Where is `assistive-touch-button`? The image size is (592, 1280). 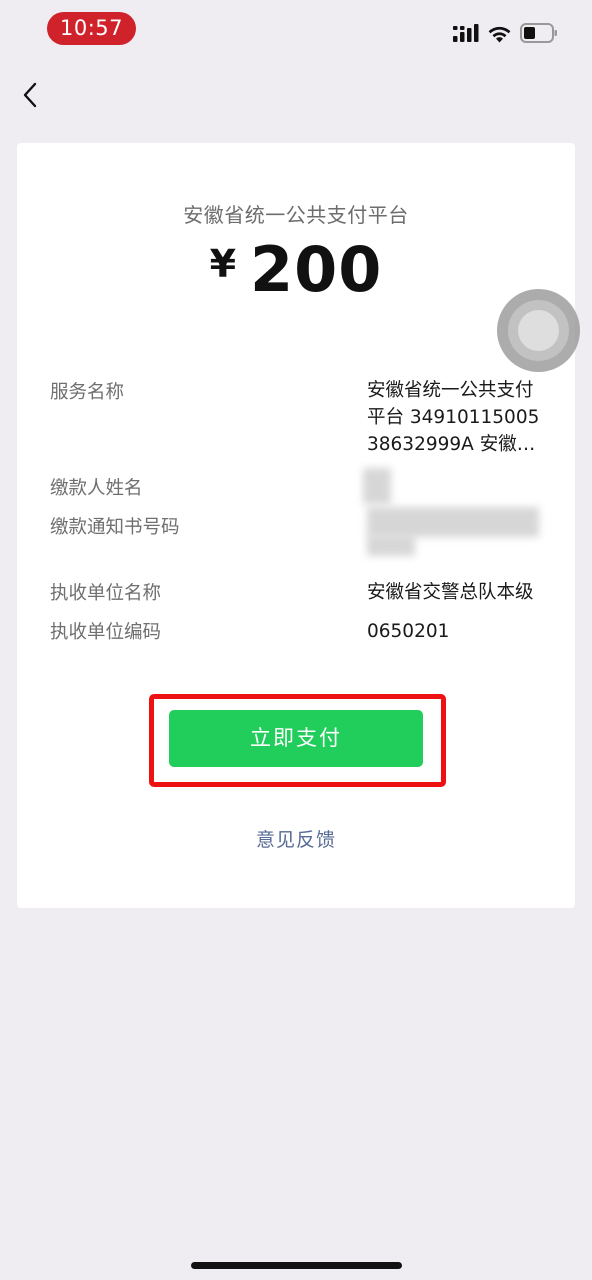
assistive-touch-button is located at coordinates (538, 330).